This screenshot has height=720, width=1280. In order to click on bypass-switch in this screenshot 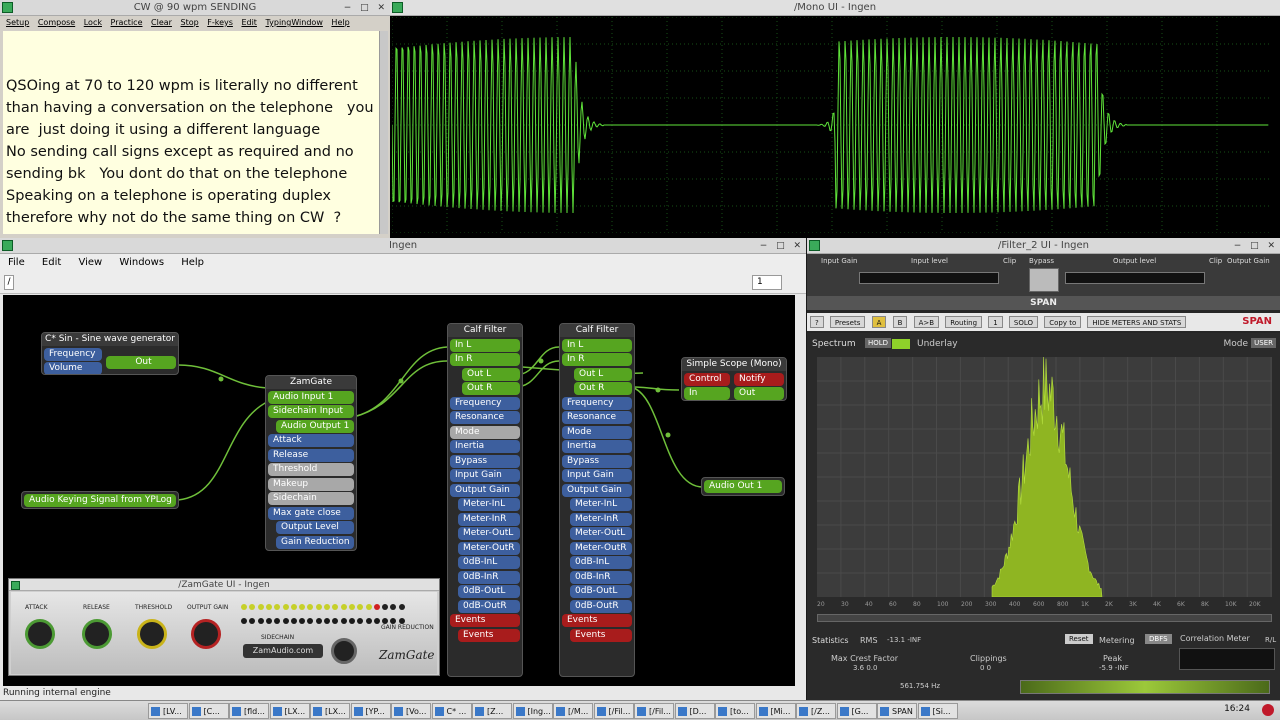, I will do `click(1044, 280)`.